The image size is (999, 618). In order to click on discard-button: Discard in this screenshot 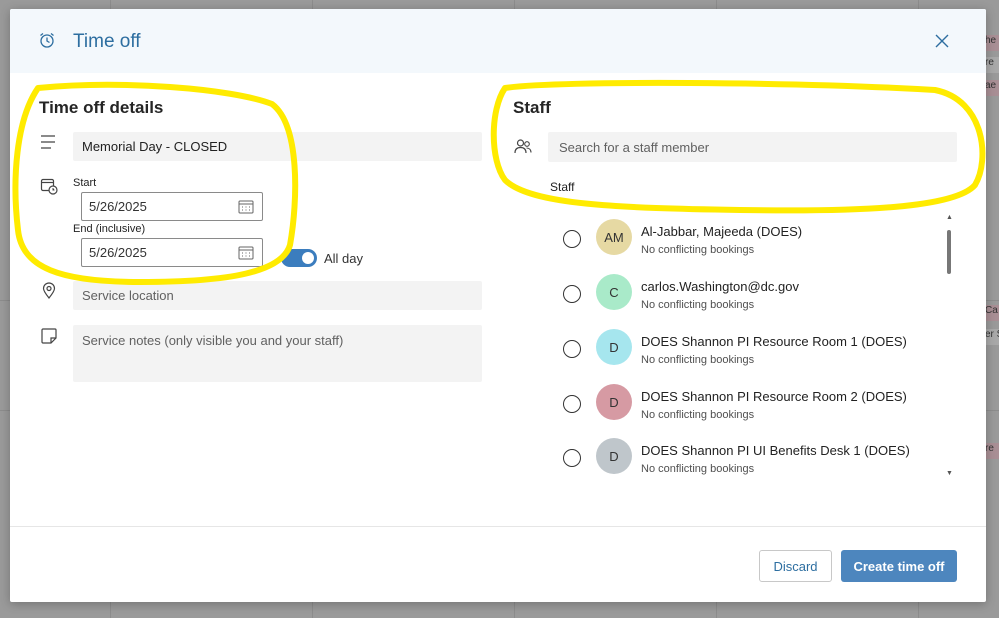, I will do `click(795, 566)`.